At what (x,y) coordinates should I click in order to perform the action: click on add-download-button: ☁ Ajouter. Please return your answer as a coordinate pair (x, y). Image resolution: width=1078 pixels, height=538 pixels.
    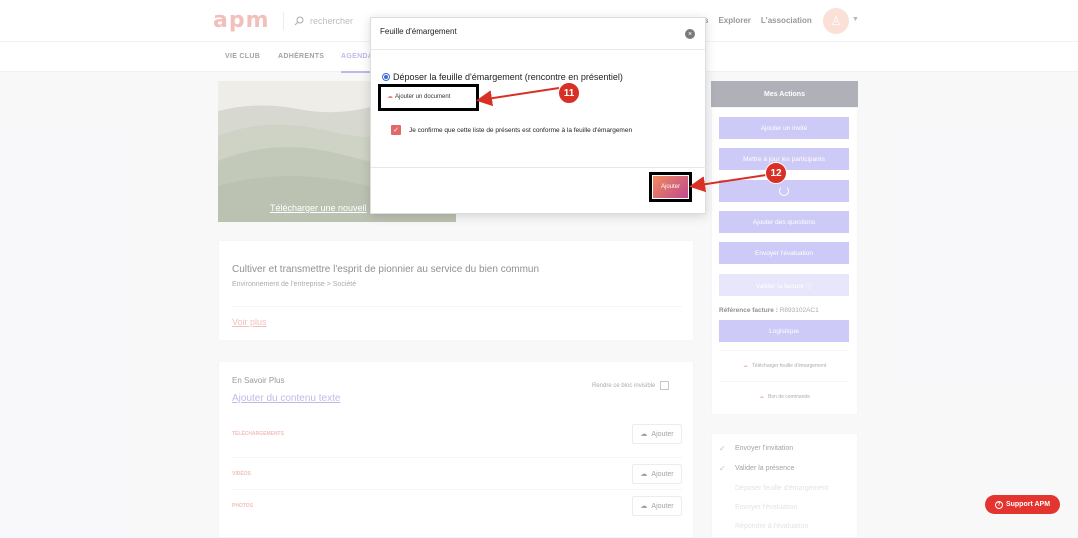
    Looking at the image, I should click on (657, 434).